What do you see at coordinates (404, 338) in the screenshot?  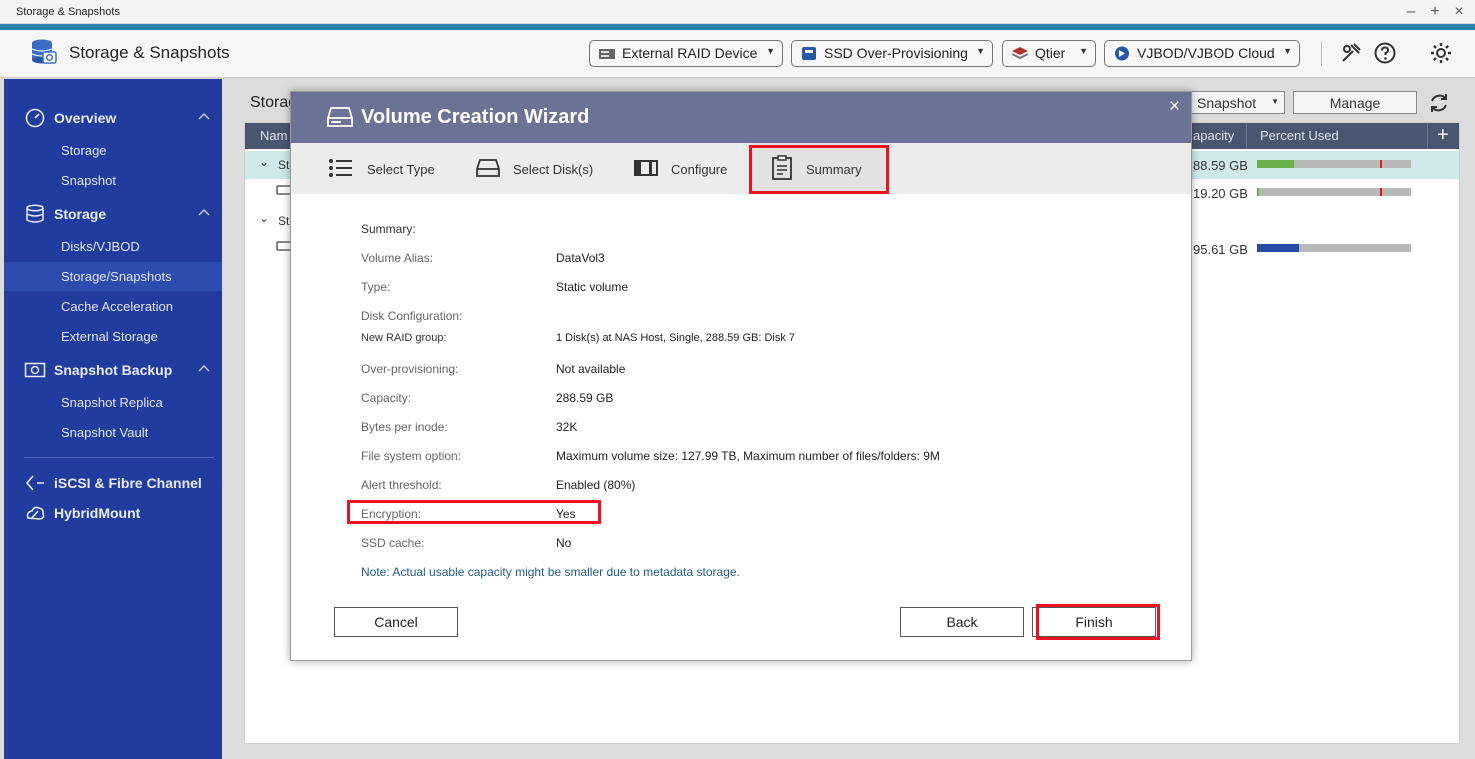 I see `summary-key: New RAID group:` at bounding box center [404, 338].